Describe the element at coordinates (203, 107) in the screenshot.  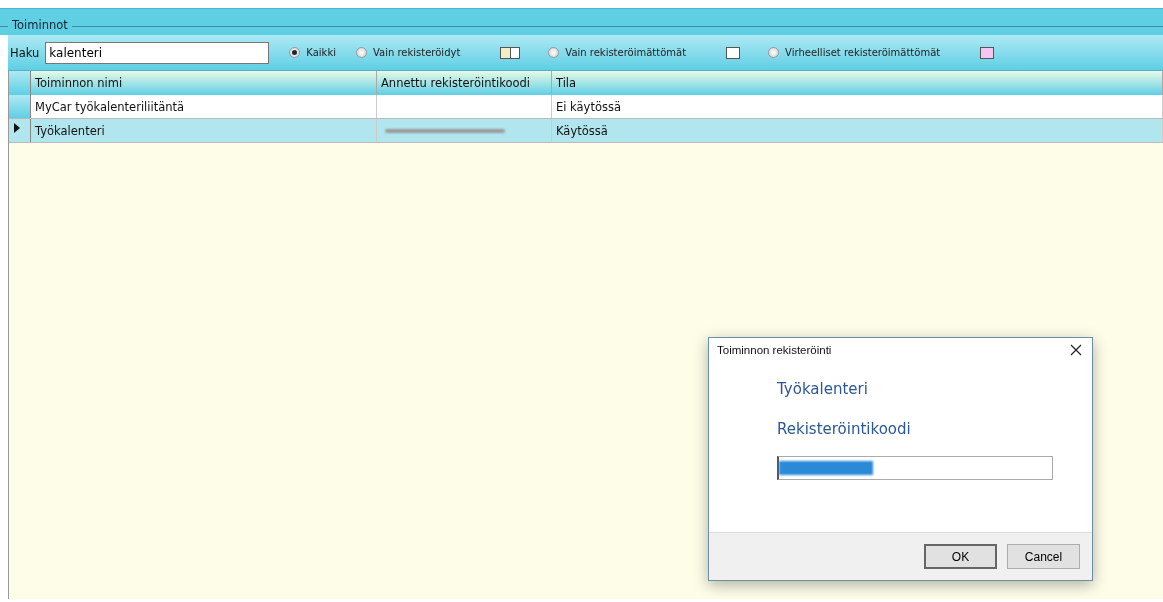
I see `table-cell: MyCar työkalenteriliitäntä` at that location.